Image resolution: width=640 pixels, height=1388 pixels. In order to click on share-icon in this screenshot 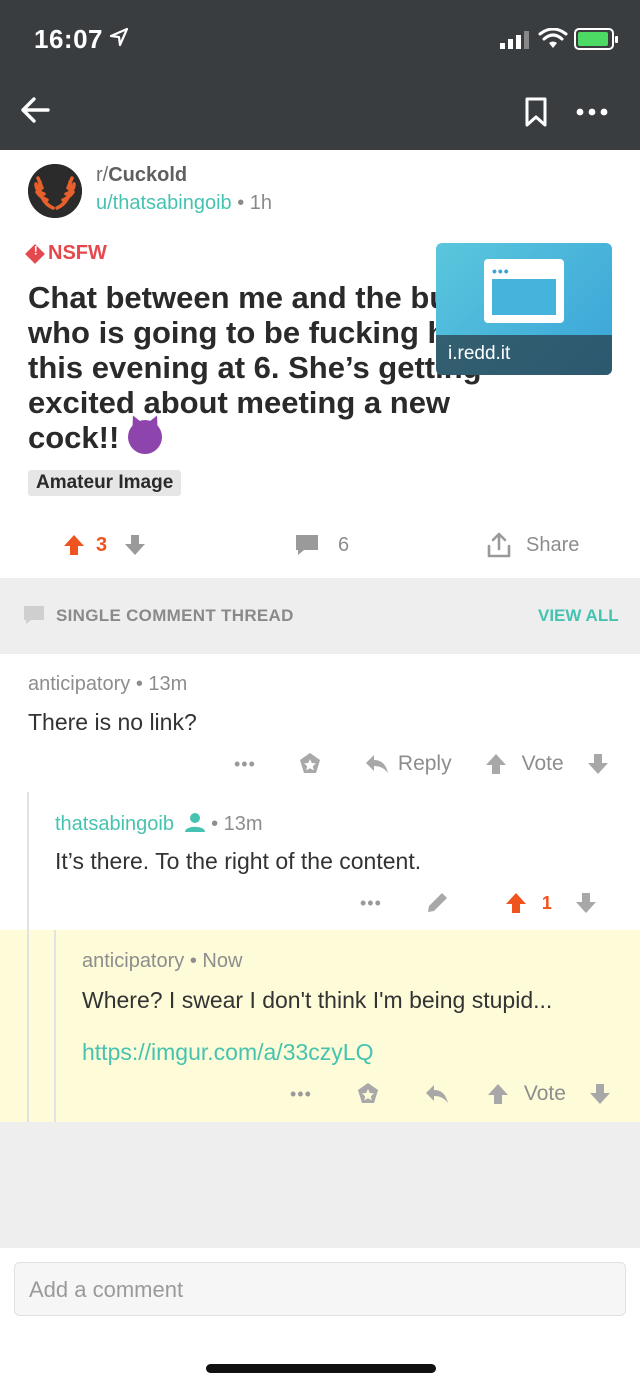, I will do `click(499, 545)`.